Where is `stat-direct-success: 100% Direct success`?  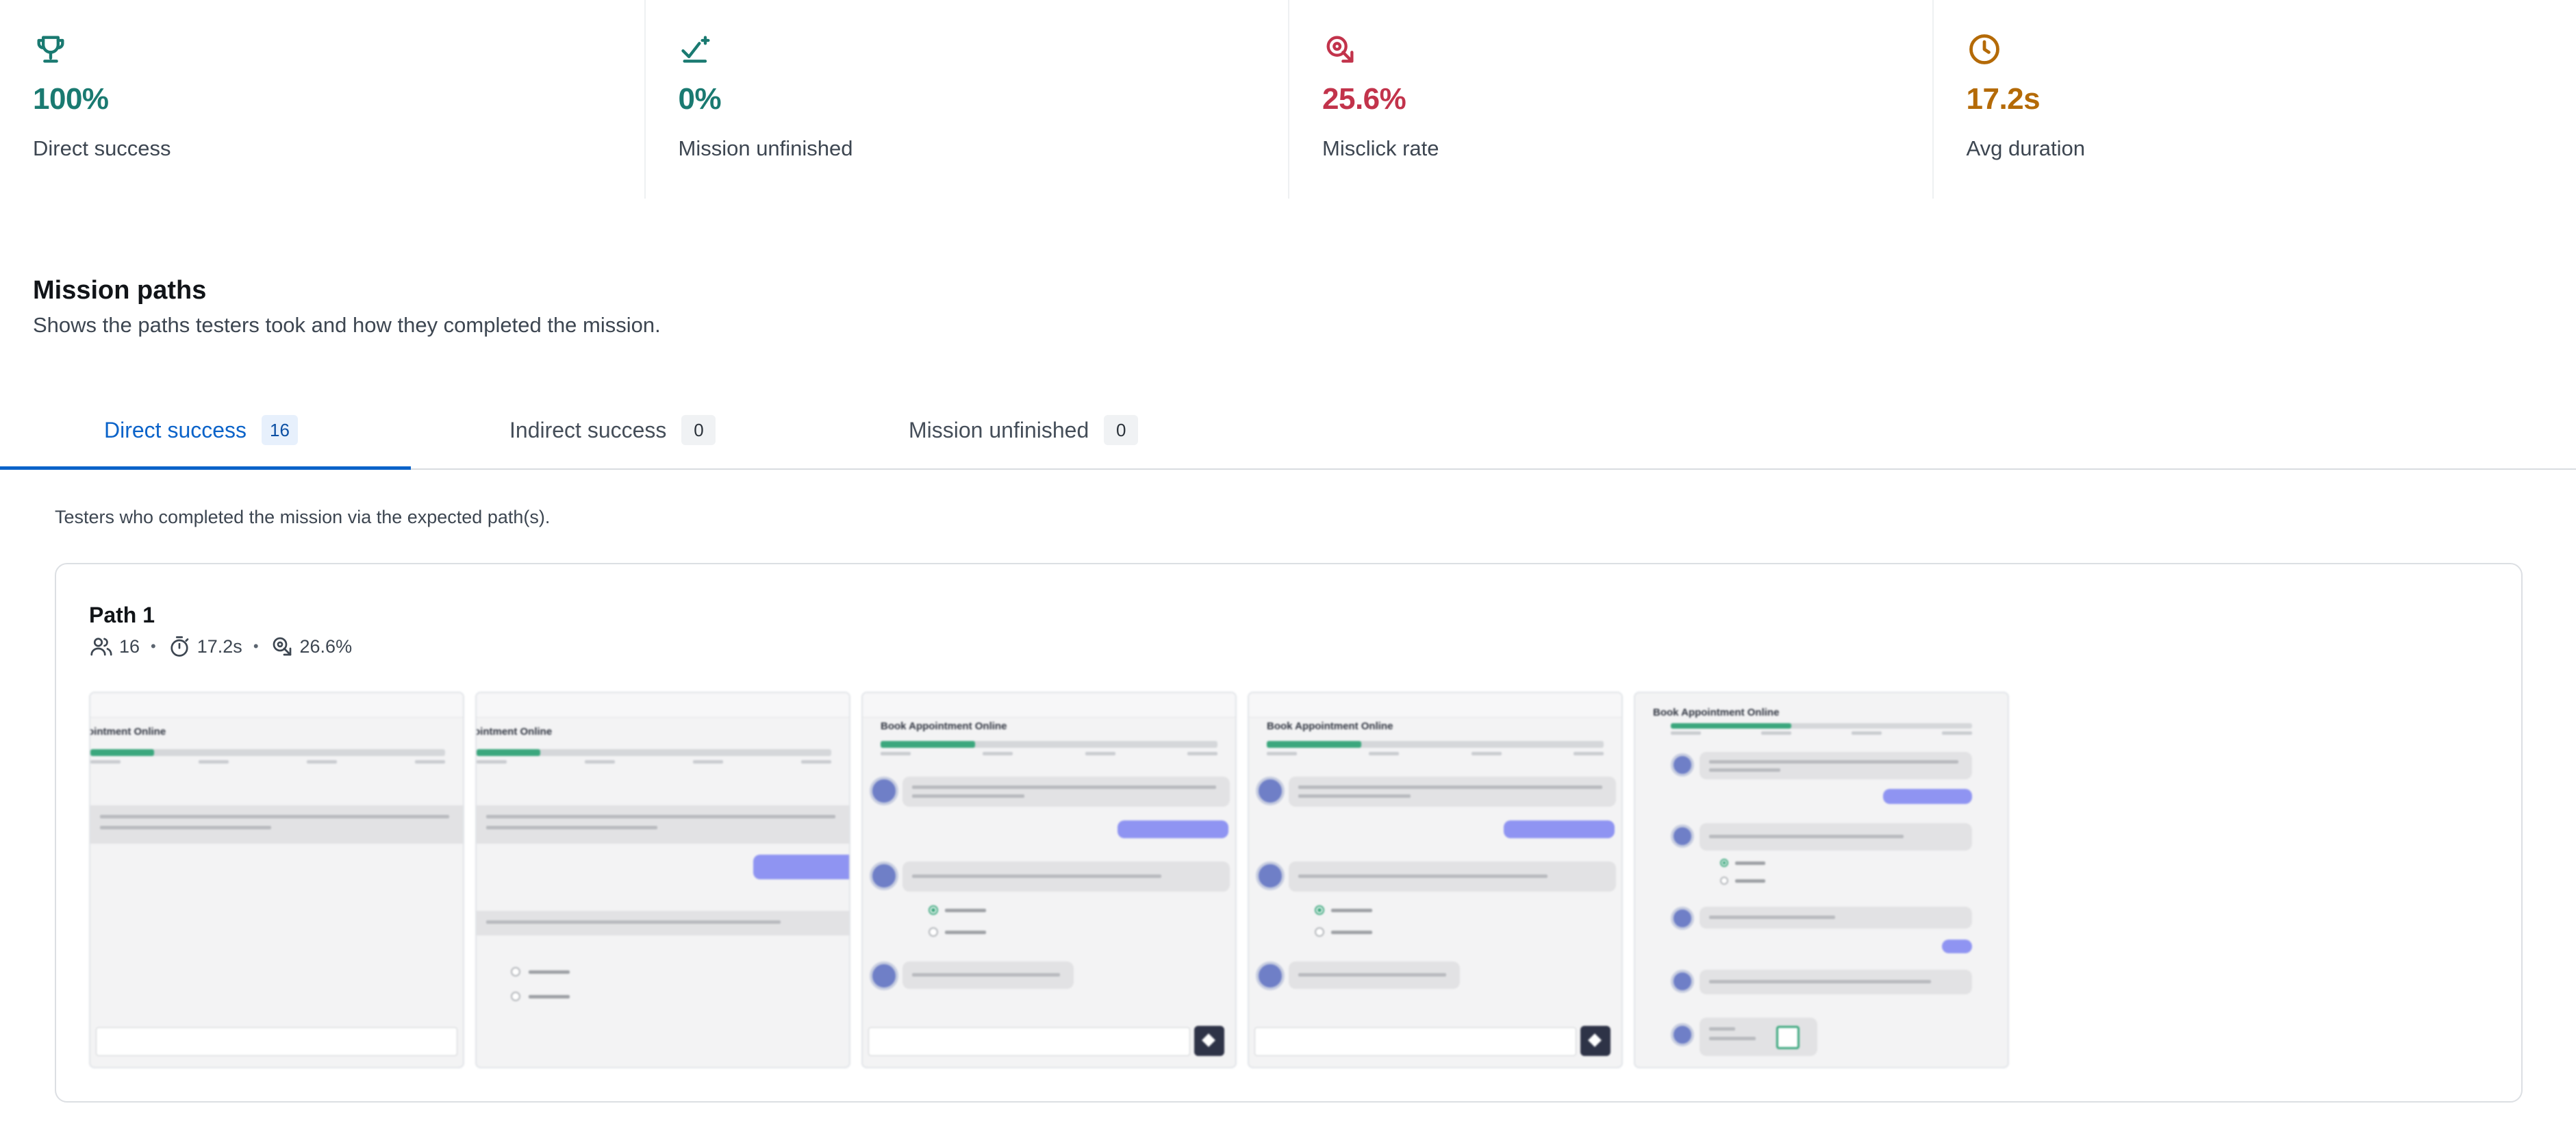
stat-direct-success: 100% Direct success is located at coordinates (322, 99).